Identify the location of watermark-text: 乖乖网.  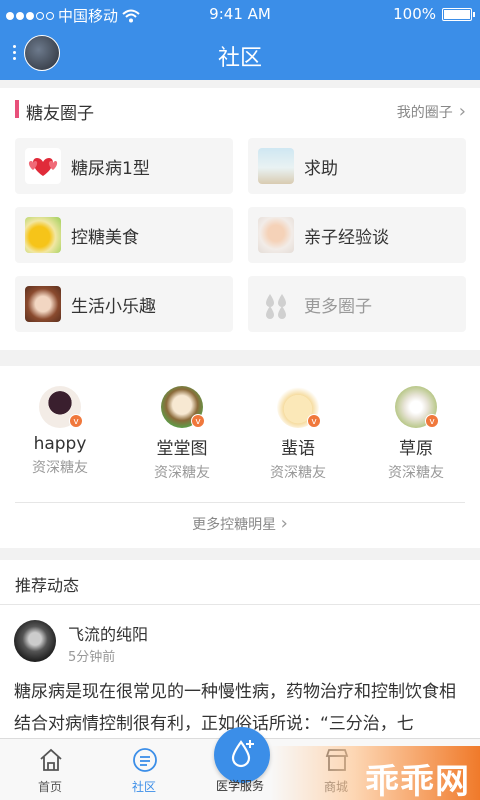
(417, 781).